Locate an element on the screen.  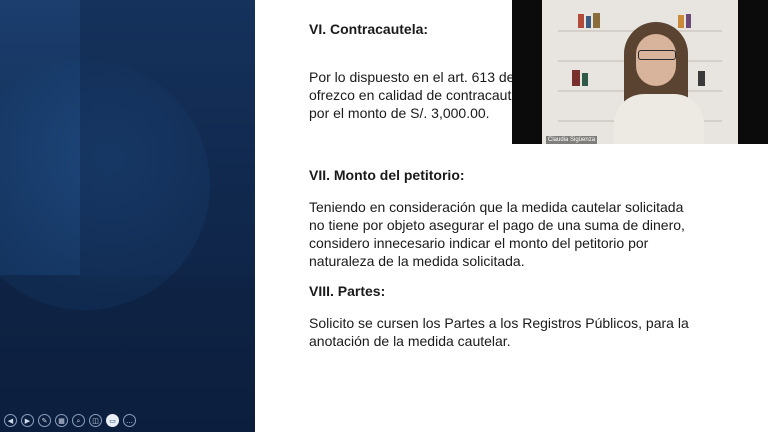
glasses-icon is located at coordinates (657, 55).